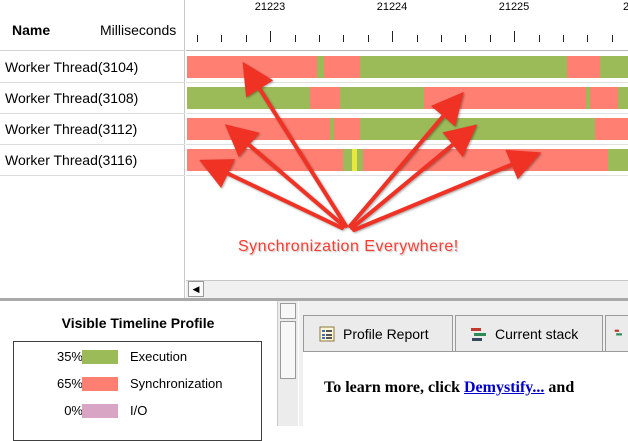 Image resolution: width=628 pixels, height=441 pixels. I want to click on execution-label: Execution, so click(159, 356).